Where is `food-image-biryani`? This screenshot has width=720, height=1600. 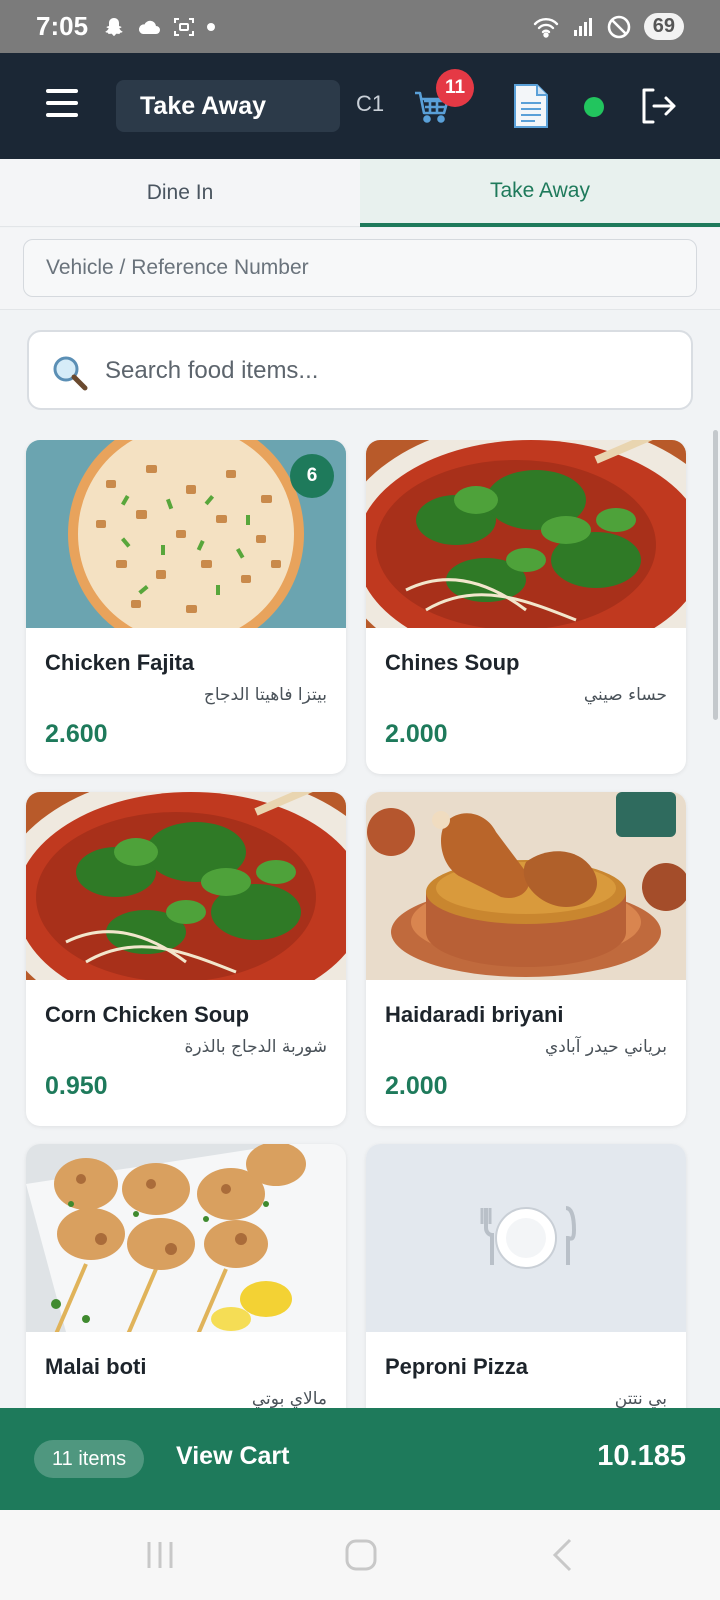 food-image-biryani is located at coordinates (526, 886).